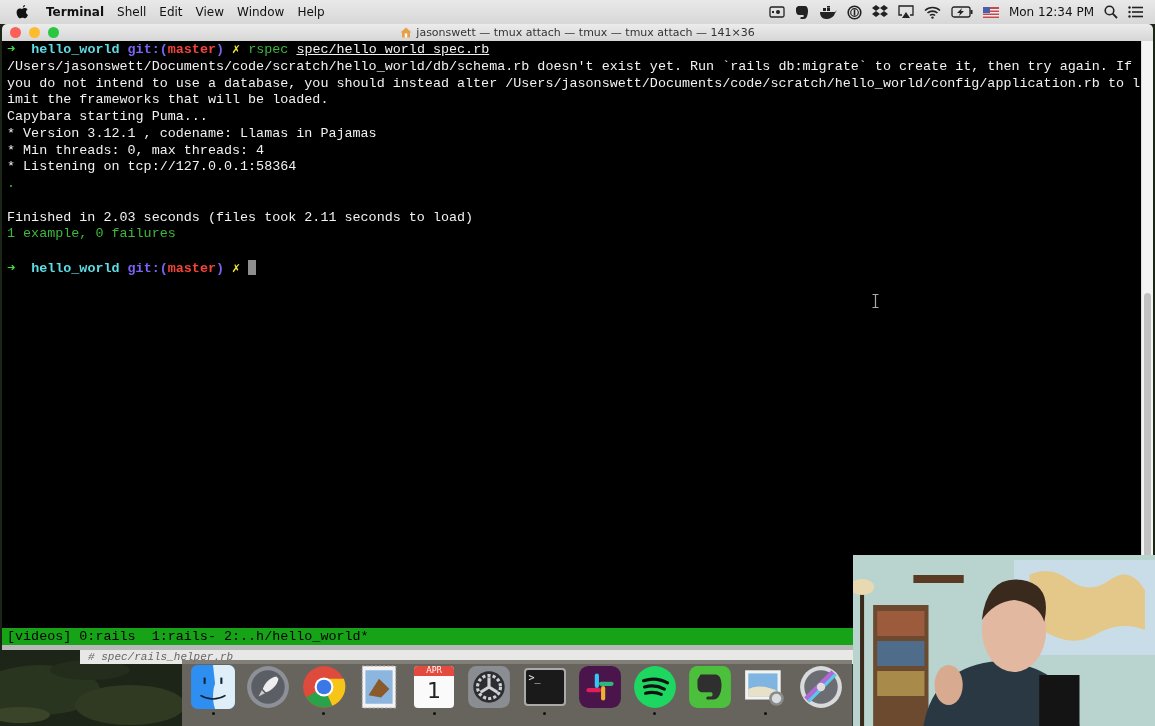 The width and height of the screenshot is (1155, 726). I want to click on comment-text: # spec/rails_helper.rb, so click(161, 657).